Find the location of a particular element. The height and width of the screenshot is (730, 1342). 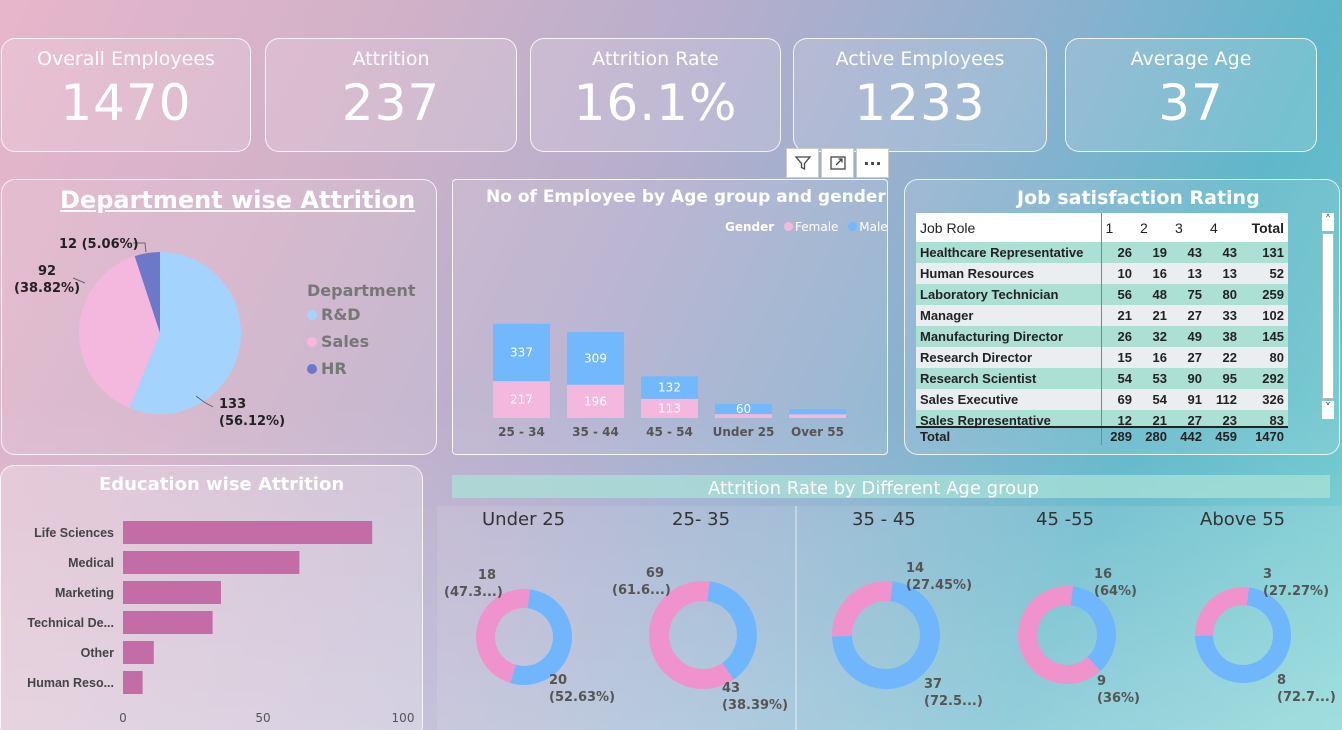

donut-label-bottom: 43 (38.39%) is located at coordinates (755, 697).